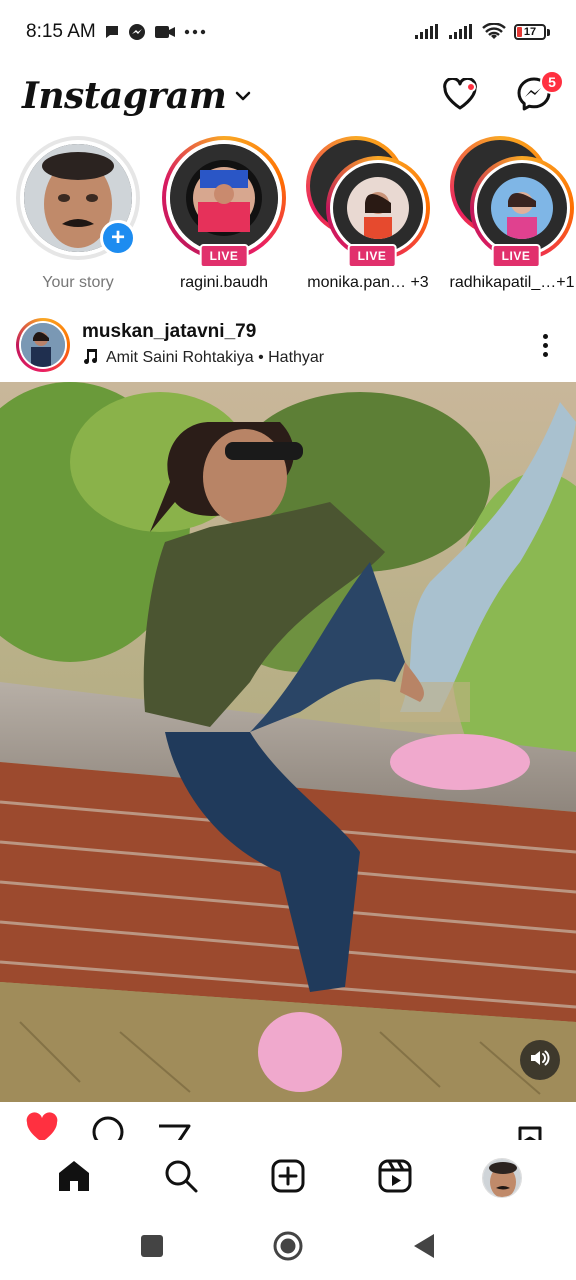 The image size is (576, 1280). What do you see at coordinates (215, 357) in the screenshot?
I see `audio-label: Amit Saini Rohtakiya • Hathyar` at bounding box center [215, 357].